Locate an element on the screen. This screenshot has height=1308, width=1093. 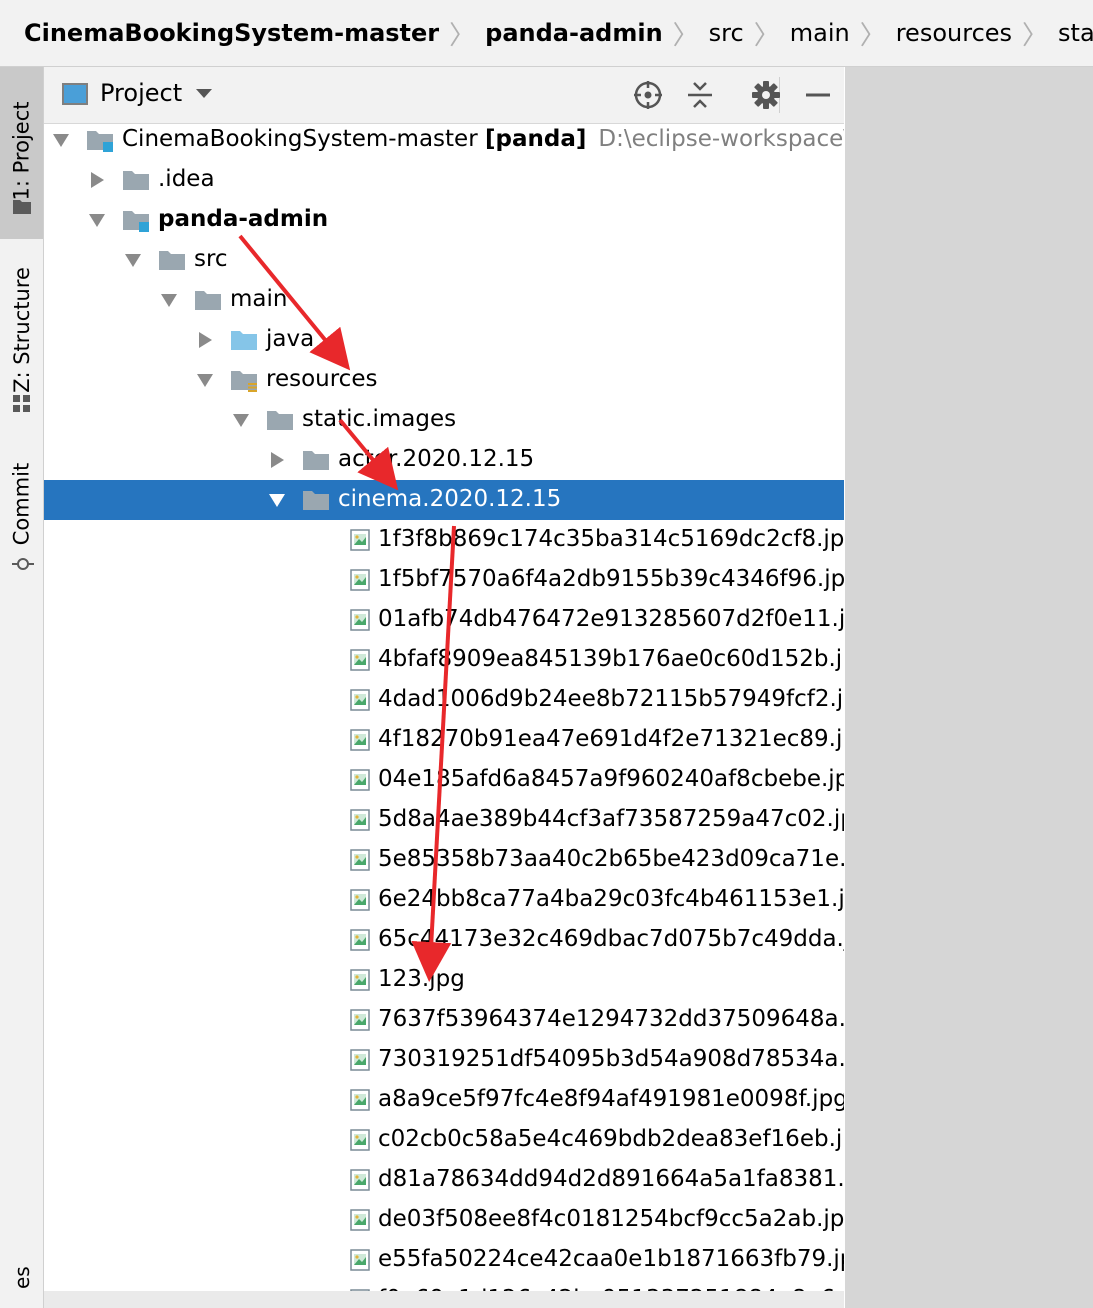
tree-item-file: 4bfaf8909ea845139b176ae0c60d152b.jpg is located at coordinates (444, 660).